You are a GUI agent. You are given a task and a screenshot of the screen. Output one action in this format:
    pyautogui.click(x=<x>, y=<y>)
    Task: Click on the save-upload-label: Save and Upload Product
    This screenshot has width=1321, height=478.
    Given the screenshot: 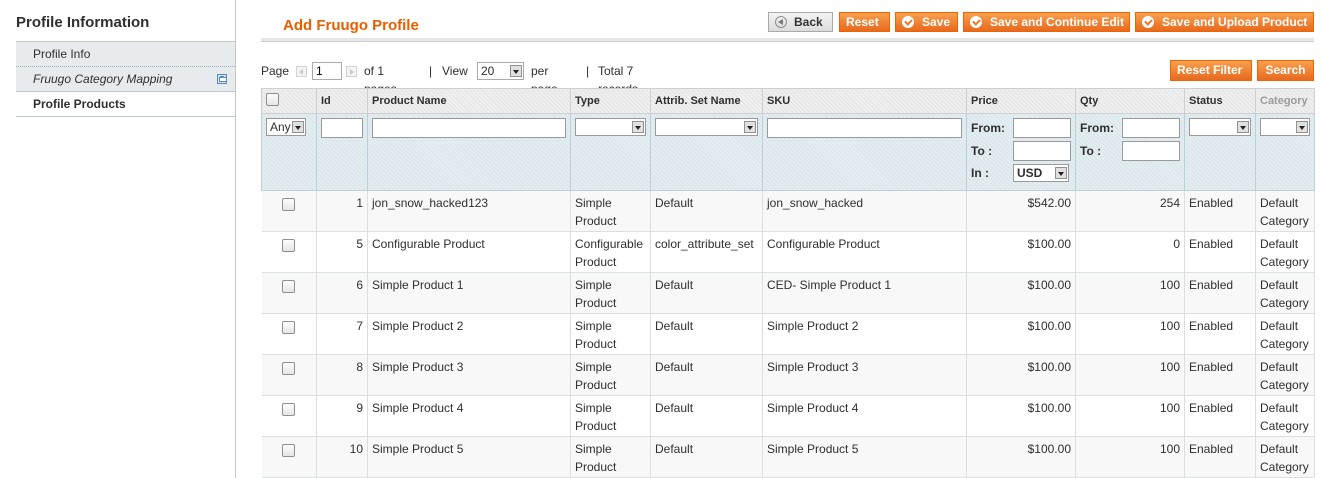 What is the action you would take?
    pyautogui.click(x=1235, y=22)
    